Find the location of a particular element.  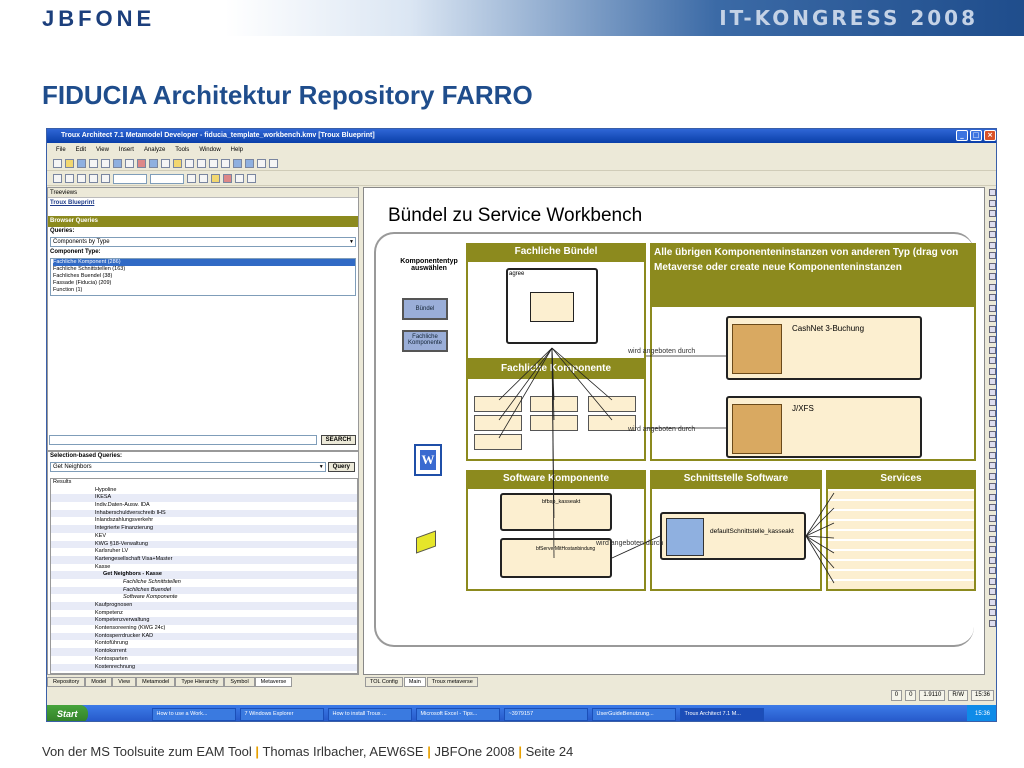

list-item: Fachliches Buendel (38) is located at coordinates (204, 276).